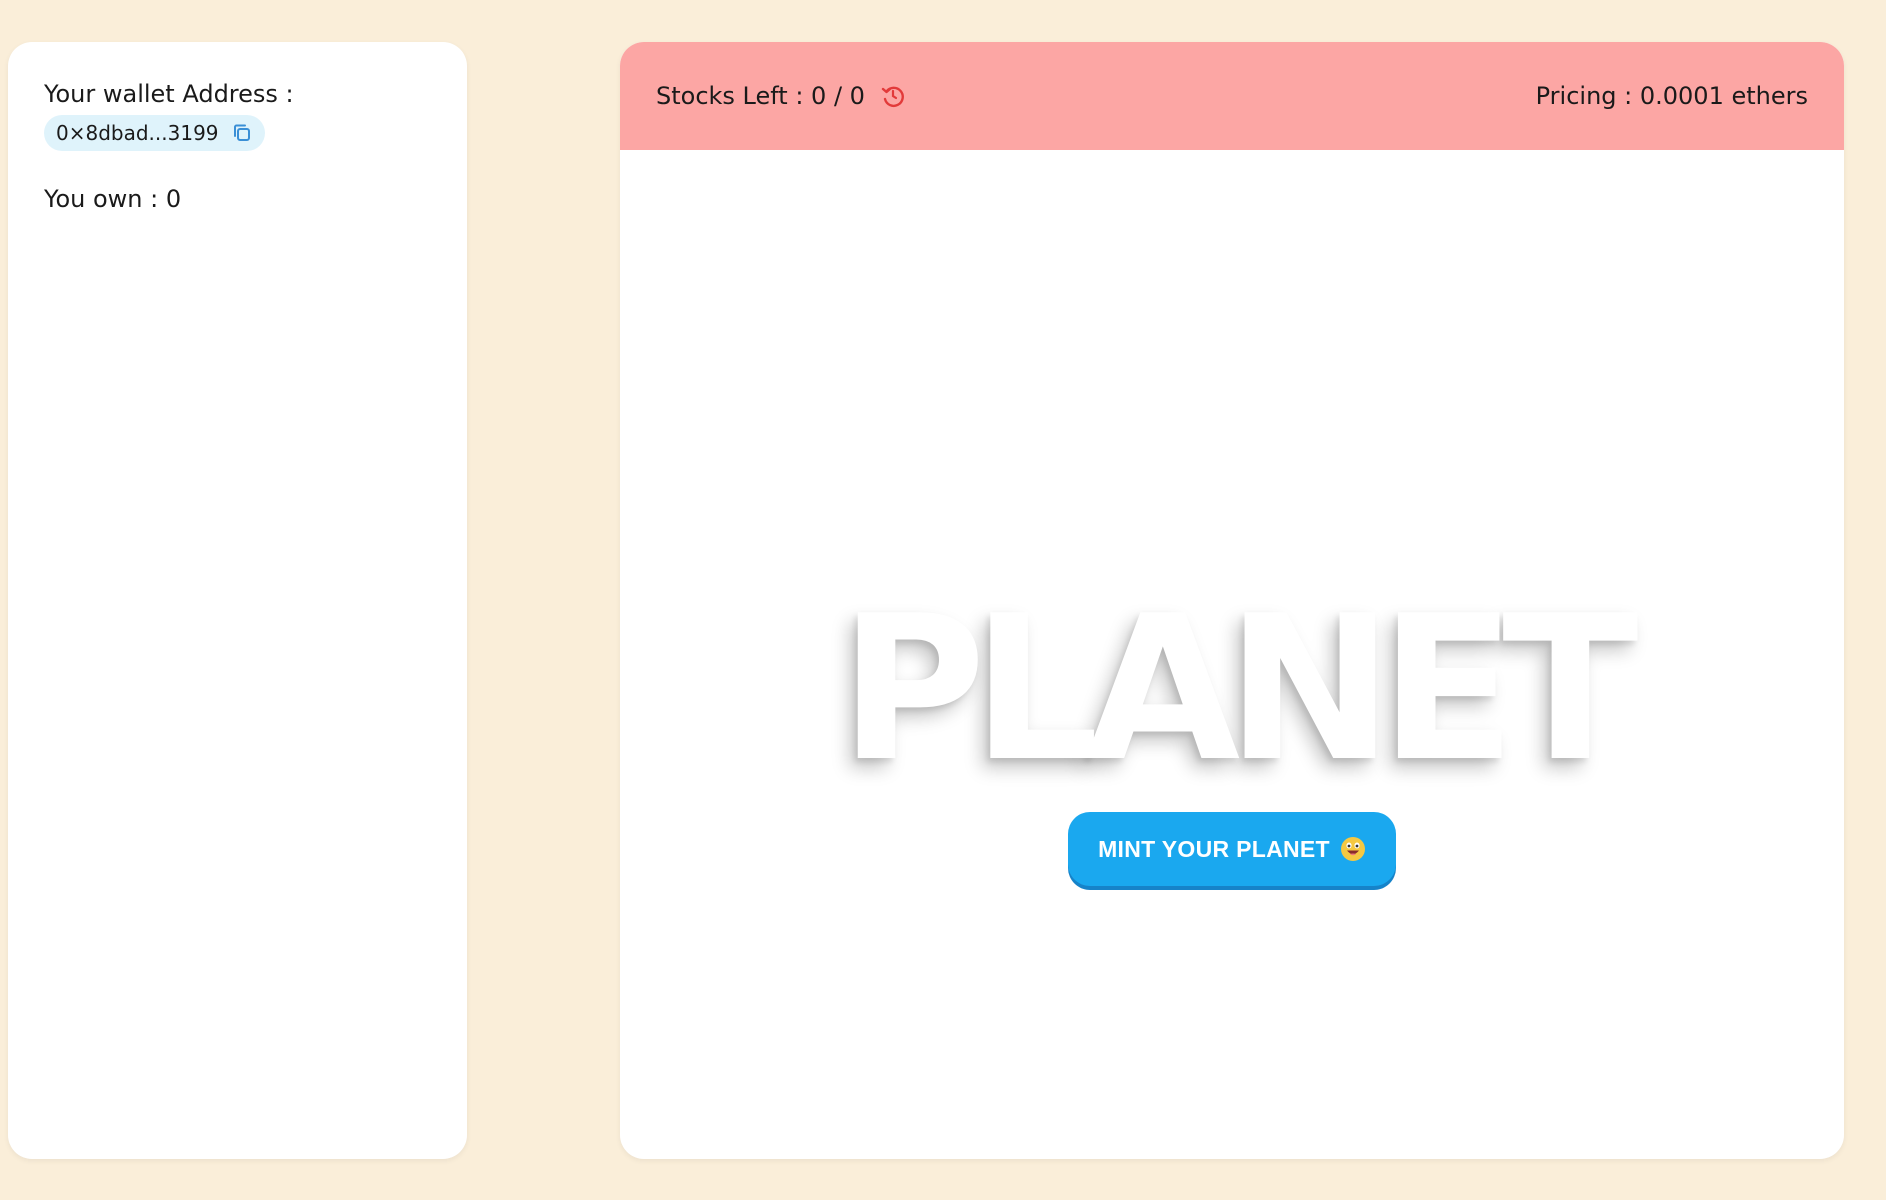  Describe the element at coordinates (1214, 848) in the screenshot. I see `mint-button-label: MINT YOUR PLANET` at that location.